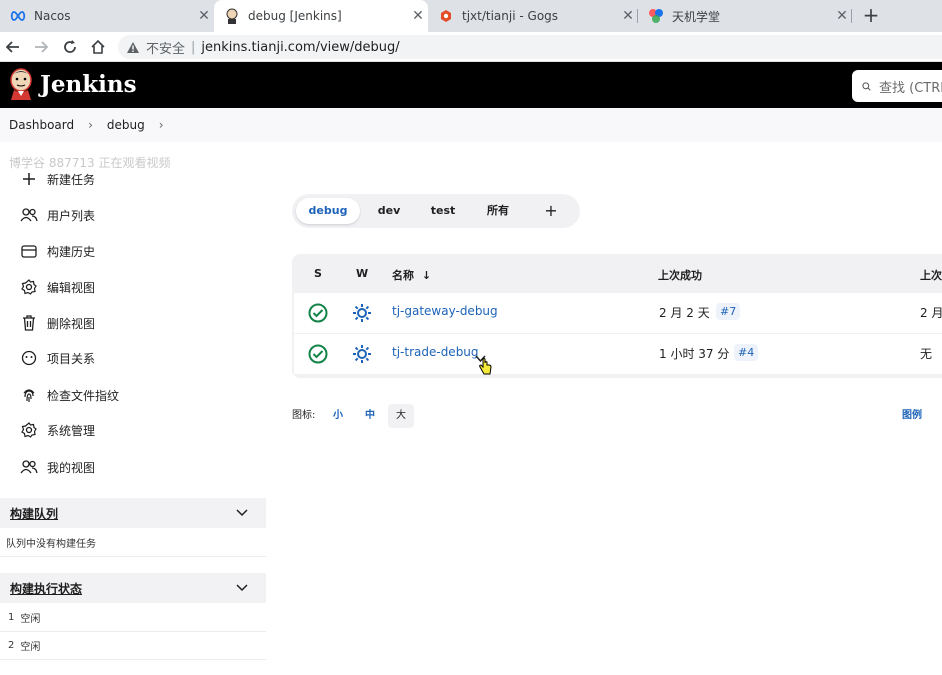 The width and height of the screenshot is (942, 675). I want to click on forward-button, so click(41, 47).